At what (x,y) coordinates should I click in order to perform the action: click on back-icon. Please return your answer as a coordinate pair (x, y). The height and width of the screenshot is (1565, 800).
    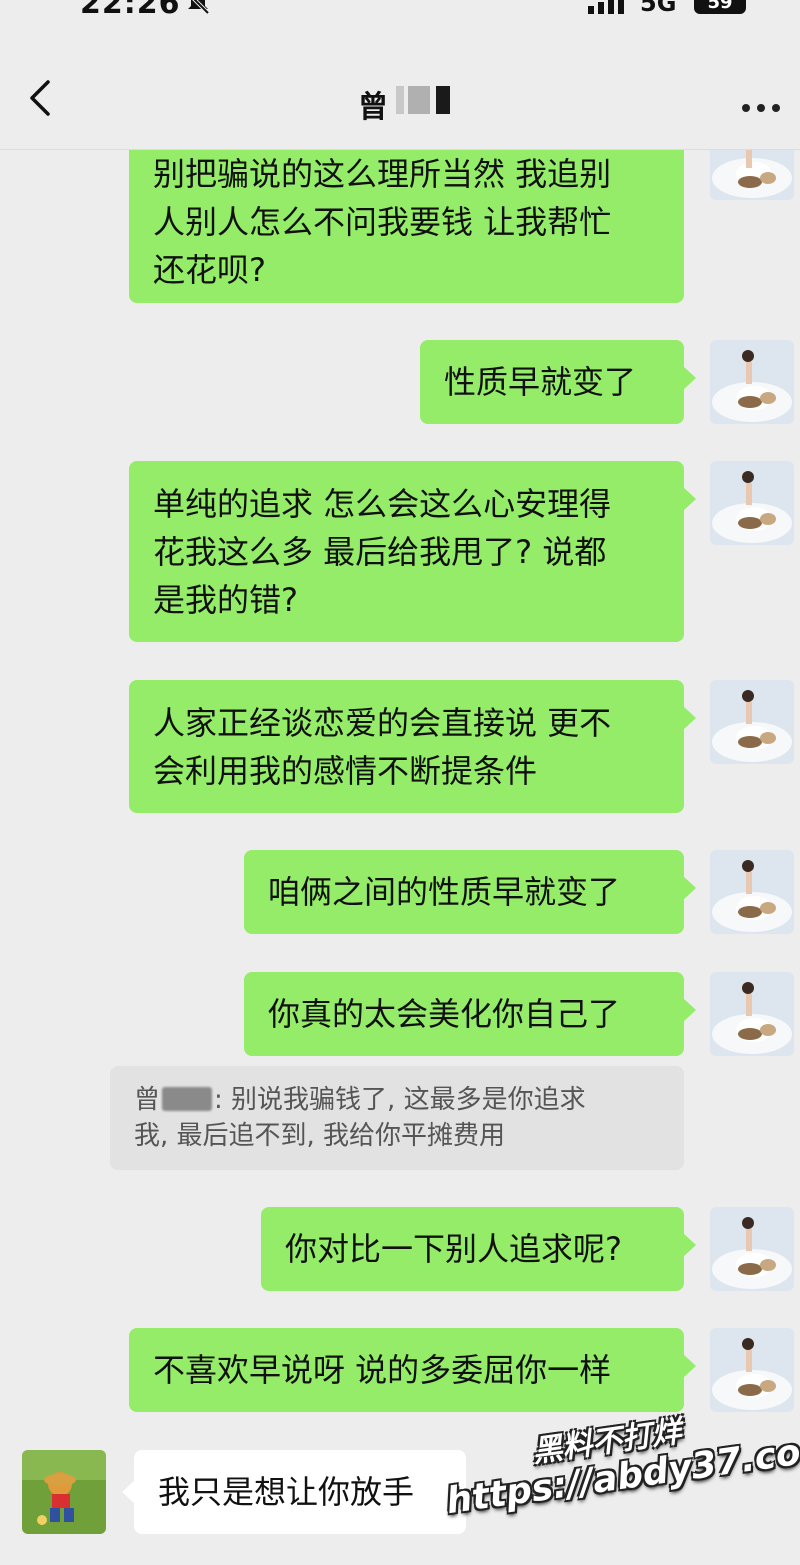
    Looking at the image, I should click on (39, 98).